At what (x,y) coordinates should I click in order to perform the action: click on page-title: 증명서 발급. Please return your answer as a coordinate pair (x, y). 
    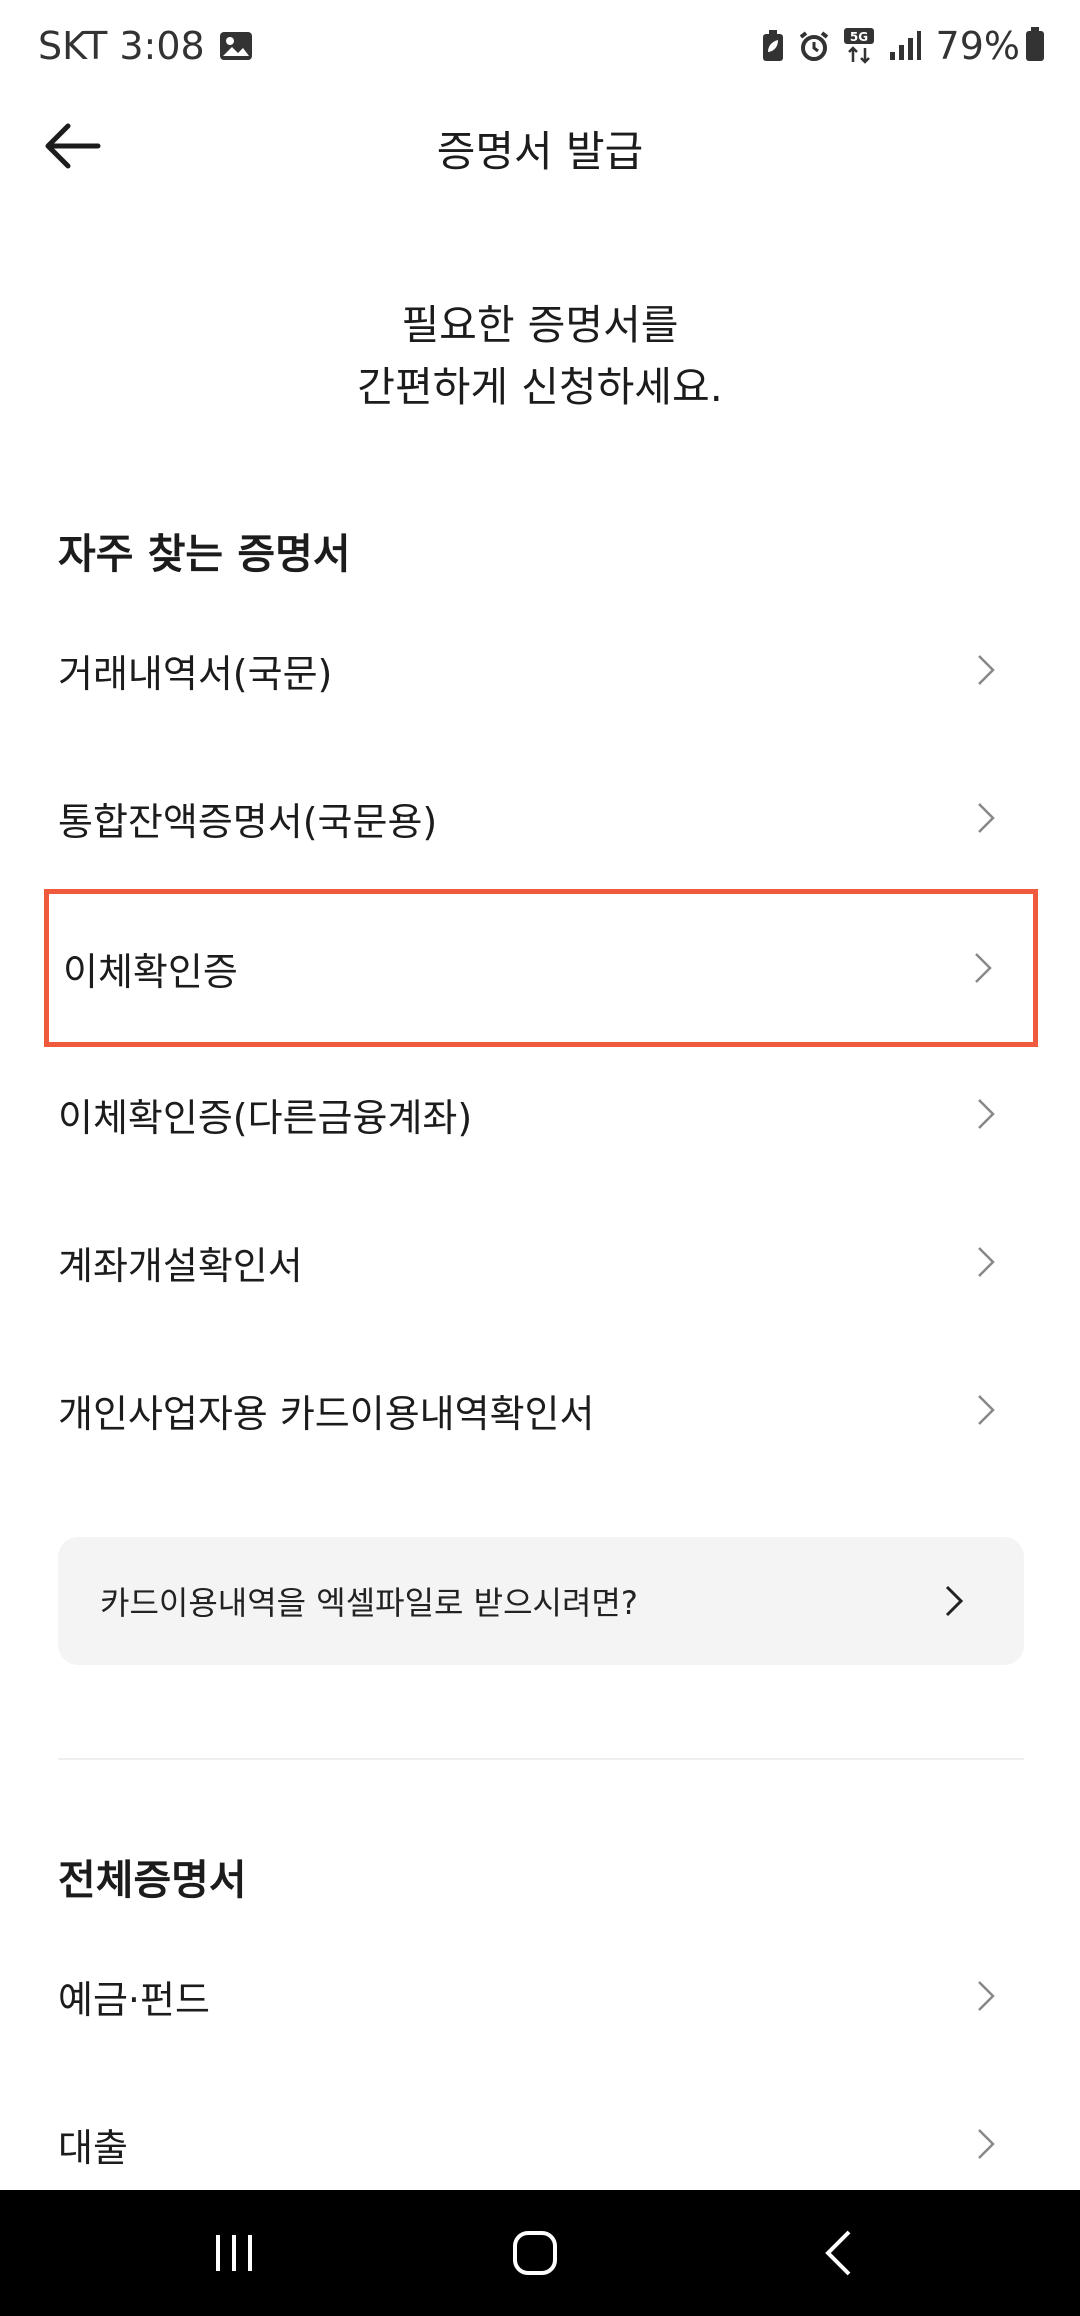
    Looking at the image, I should click on (540, 151).